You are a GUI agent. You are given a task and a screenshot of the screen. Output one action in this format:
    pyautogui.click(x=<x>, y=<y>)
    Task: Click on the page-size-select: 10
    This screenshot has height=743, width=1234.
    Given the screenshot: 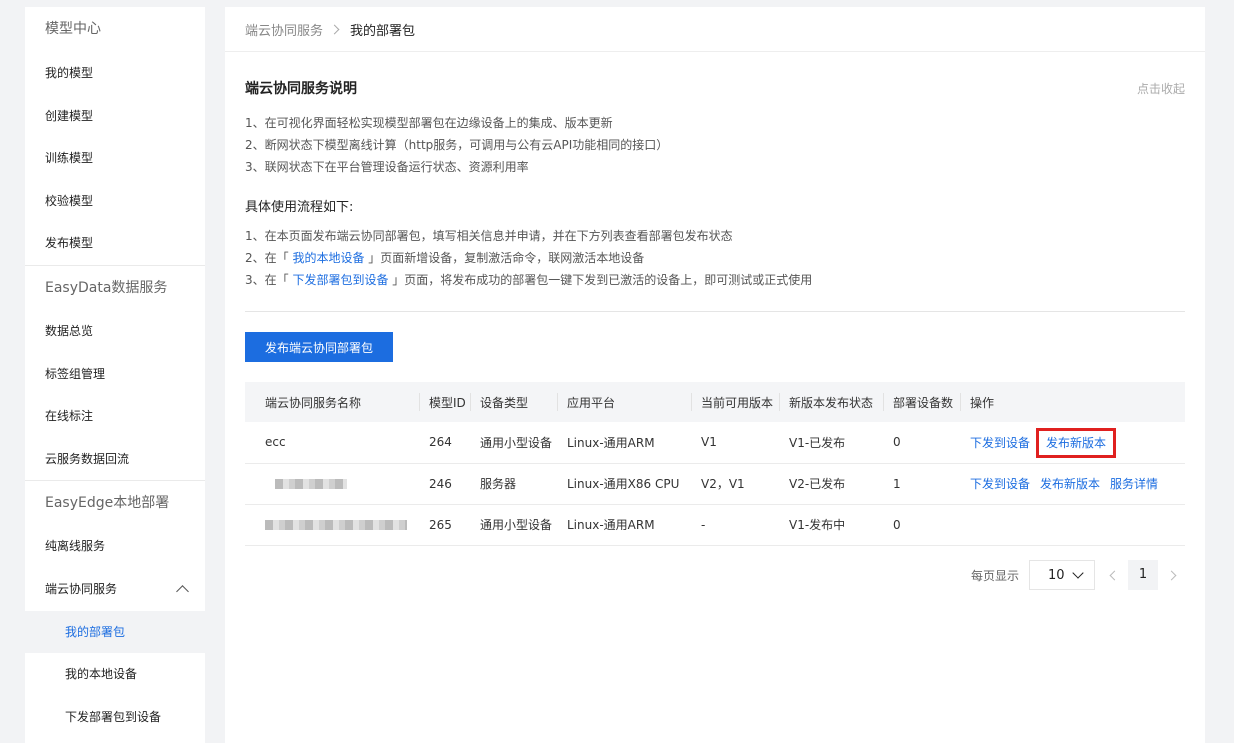 What is the action you would take?
    pyautogui.click(x=1062, y=575)
    